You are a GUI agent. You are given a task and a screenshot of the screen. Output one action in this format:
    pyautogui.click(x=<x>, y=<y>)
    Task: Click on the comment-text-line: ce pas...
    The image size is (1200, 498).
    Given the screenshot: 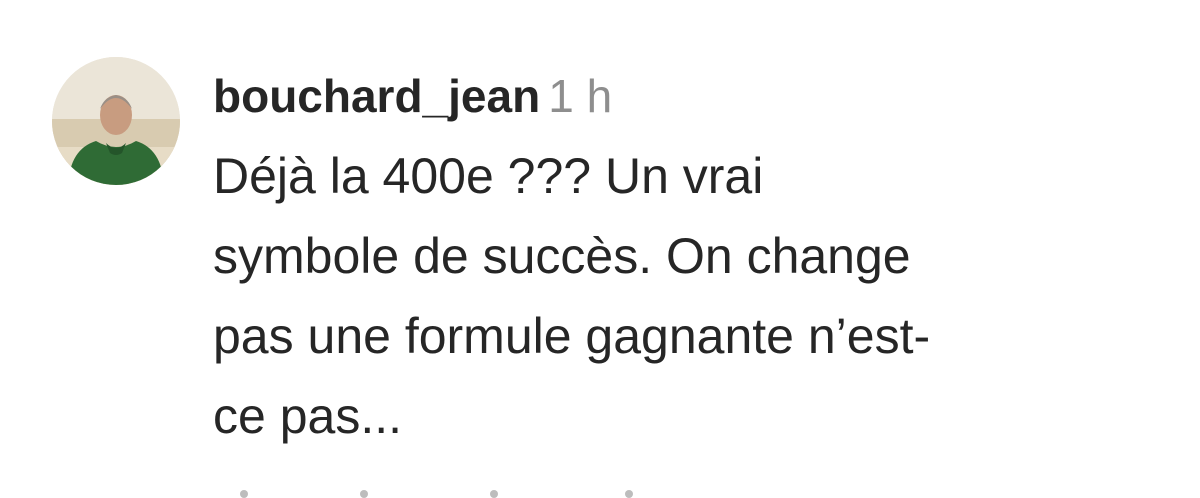 What is the action you would take?
    pyautogui.click(x=307, y=416)
    